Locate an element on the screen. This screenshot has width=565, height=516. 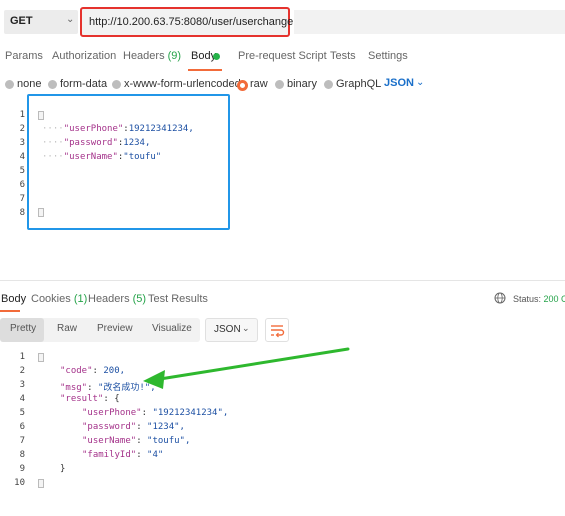
annotation-arrow is located at coordinates (246, 368).